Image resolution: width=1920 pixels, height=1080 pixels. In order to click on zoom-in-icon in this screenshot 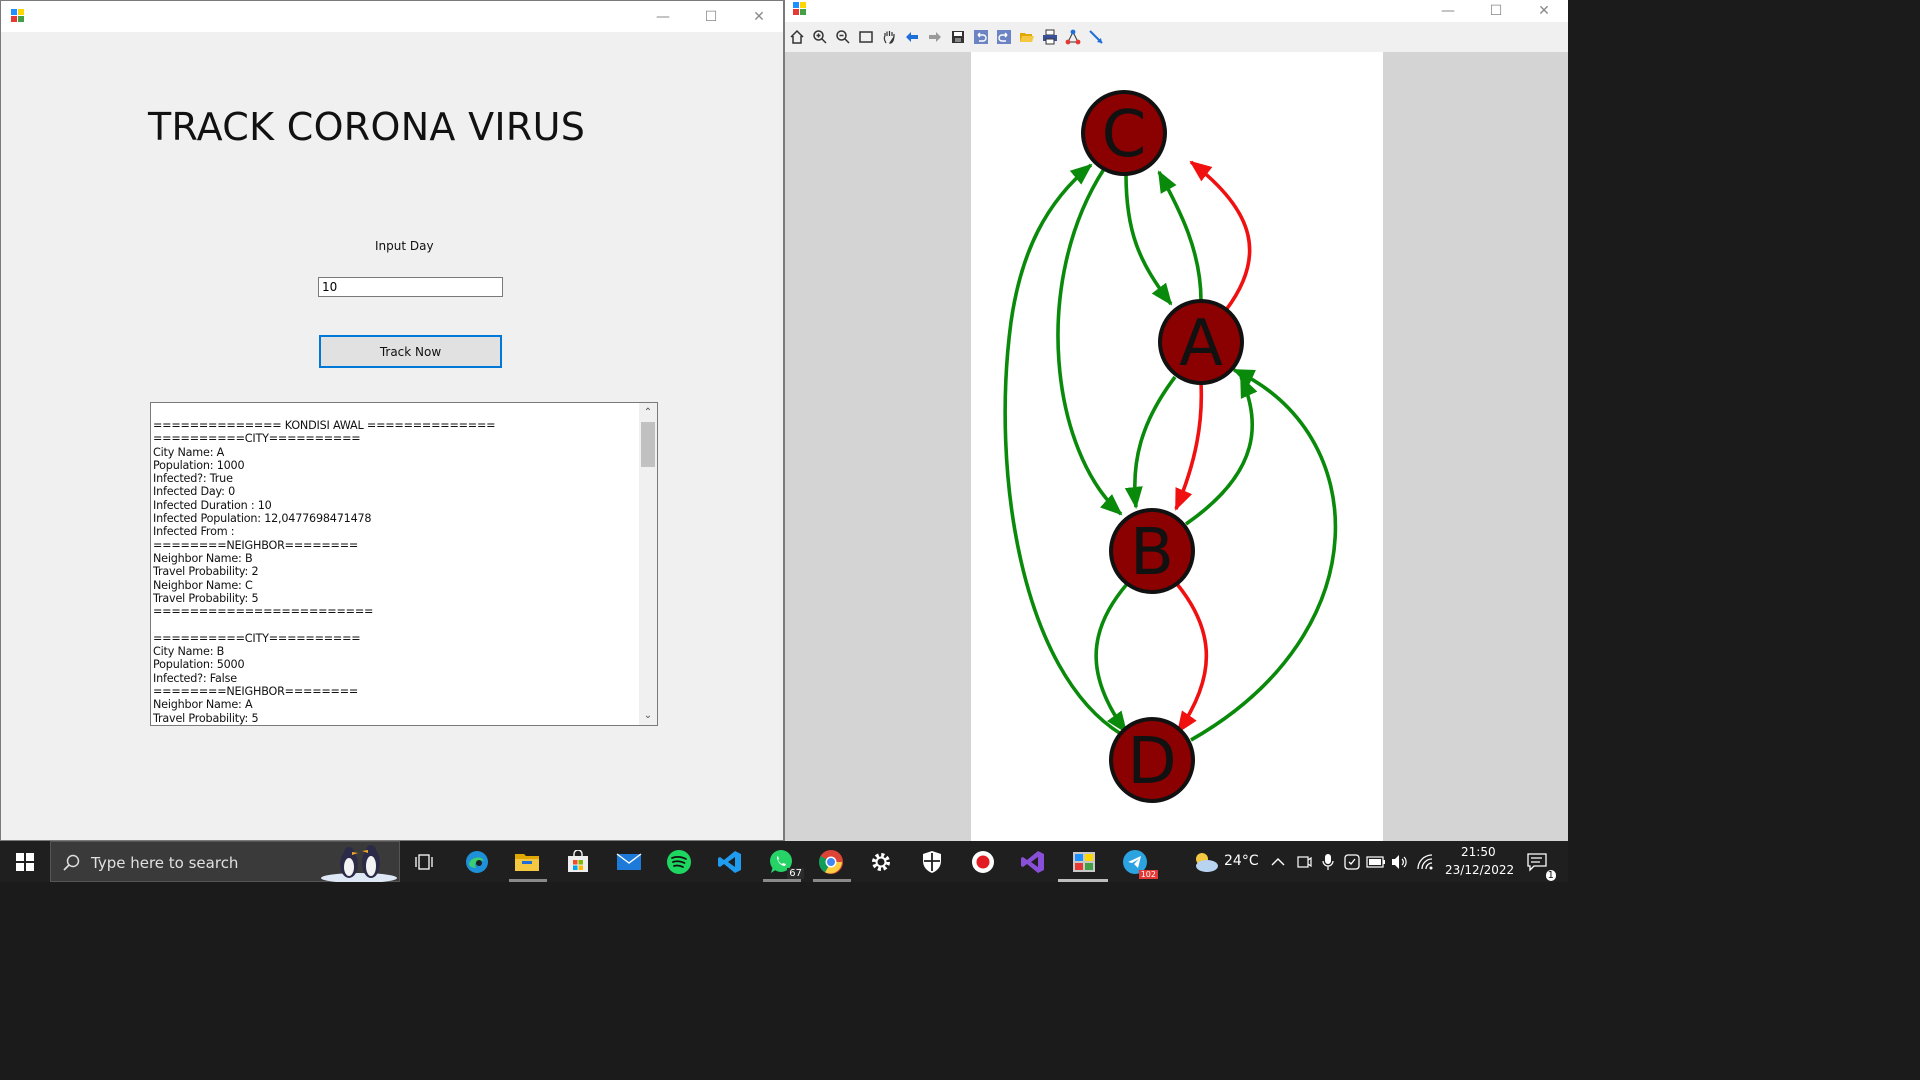, I will do `click(820, 37)`.